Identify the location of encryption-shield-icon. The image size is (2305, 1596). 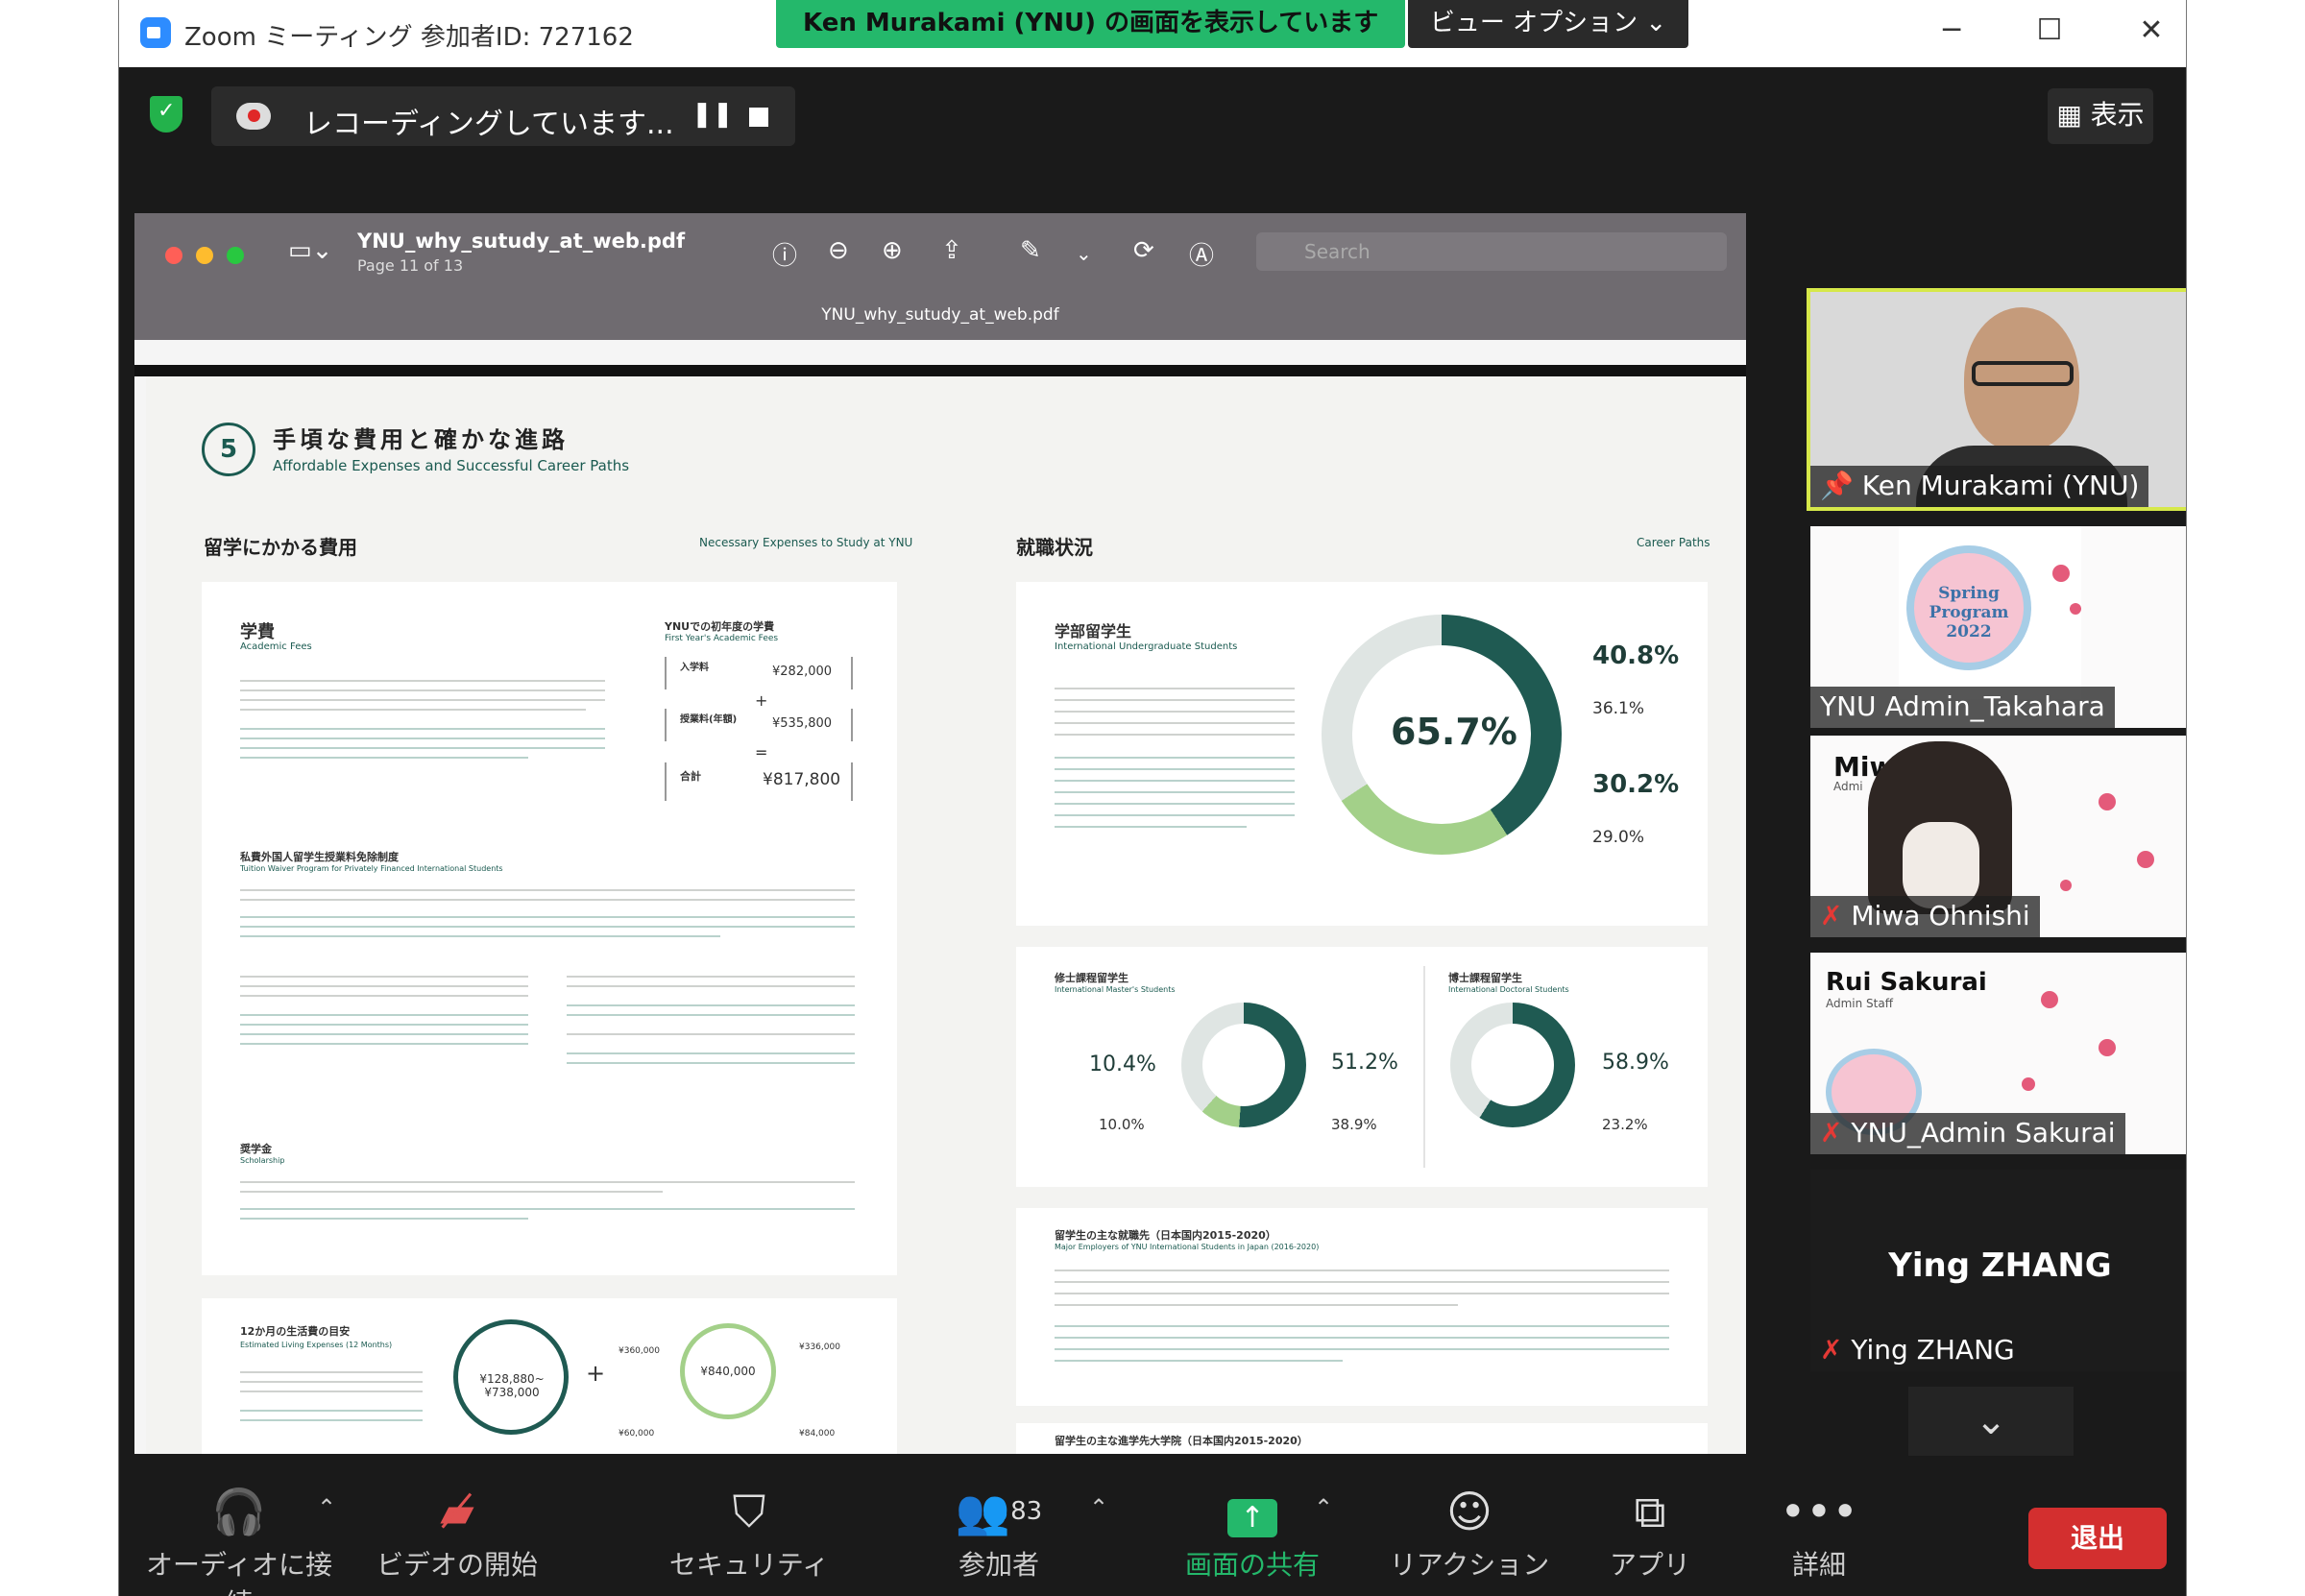
(166, 114).